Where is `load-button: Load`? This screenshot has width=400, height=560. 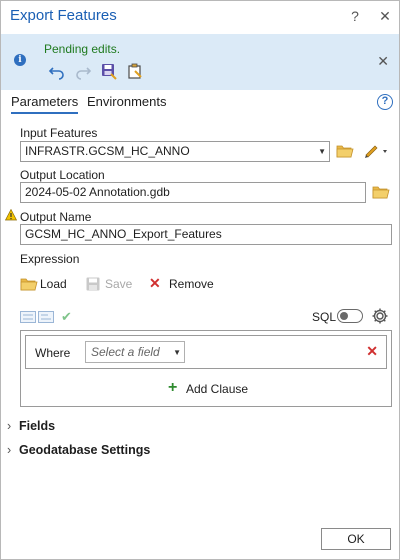 load-button: Load is located at coordinates (48, 284).